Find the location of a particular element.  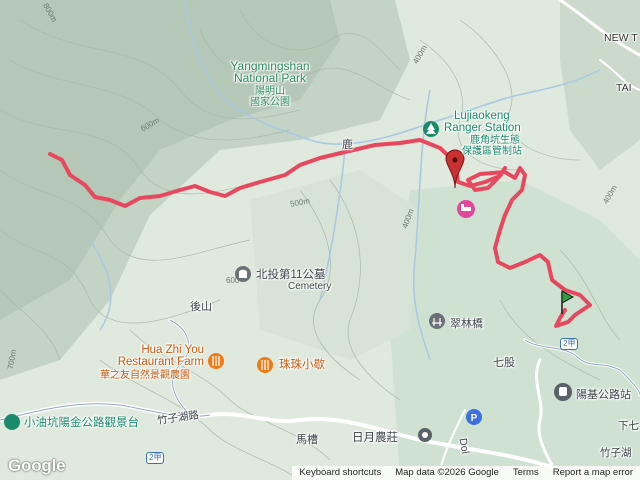

restaurant-icon is located at coordinates (216, 361).